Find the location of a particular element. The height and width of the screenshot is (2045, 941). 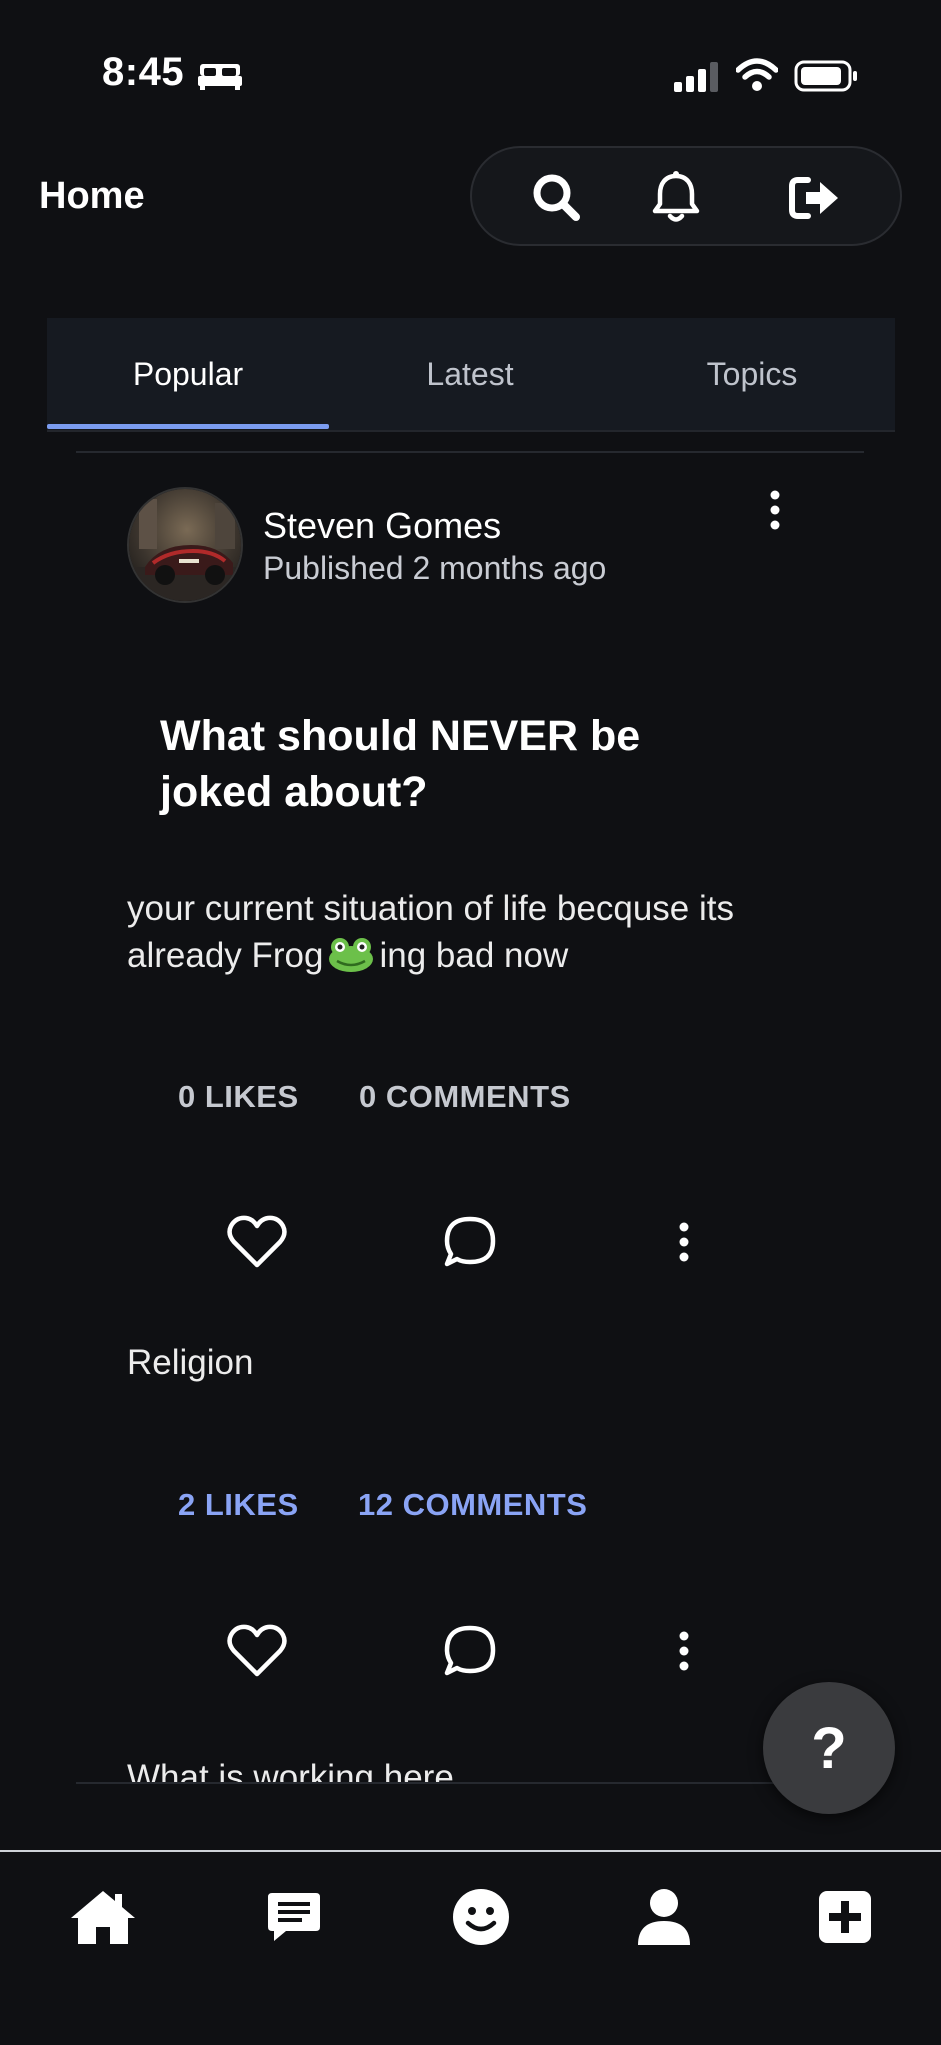

more-actions-button is located at coordinates (684, 1245).